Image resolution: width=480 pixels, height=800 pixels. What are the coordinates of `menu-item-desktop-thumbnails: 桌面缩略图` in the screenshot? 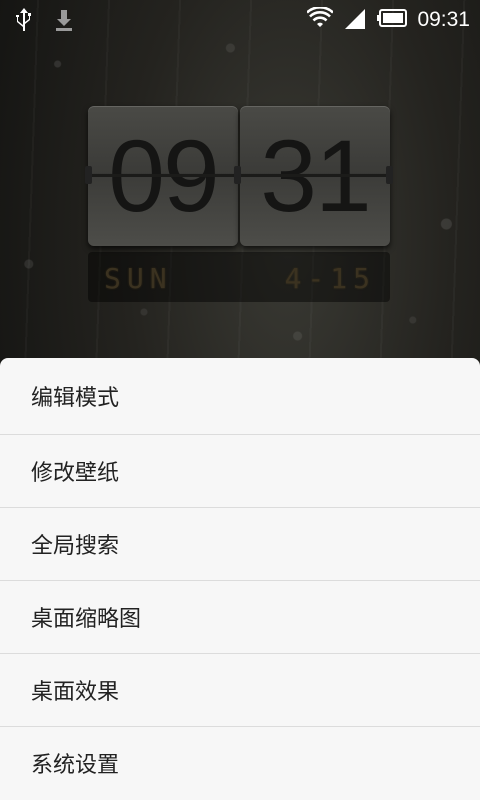 It's located at (240, 617).